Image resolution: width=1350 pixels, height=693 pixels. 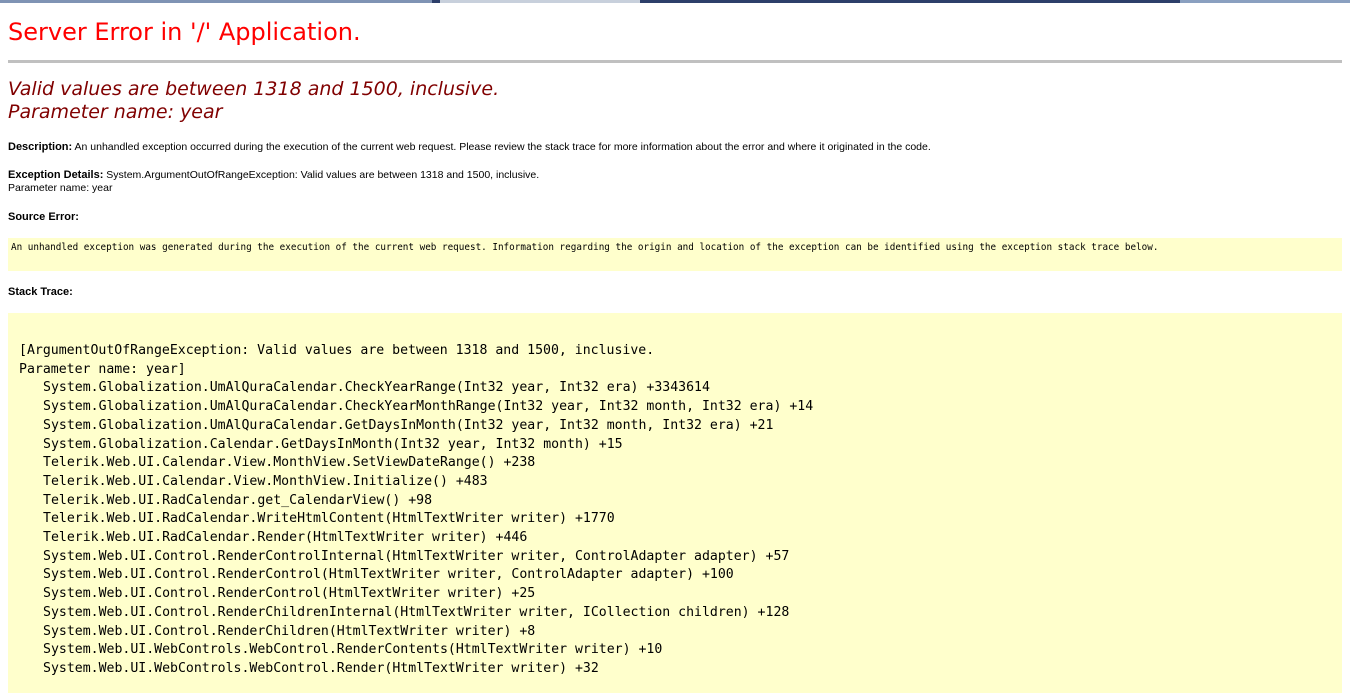 I want to click on description-label: Description:, so click(x=40, y=147).